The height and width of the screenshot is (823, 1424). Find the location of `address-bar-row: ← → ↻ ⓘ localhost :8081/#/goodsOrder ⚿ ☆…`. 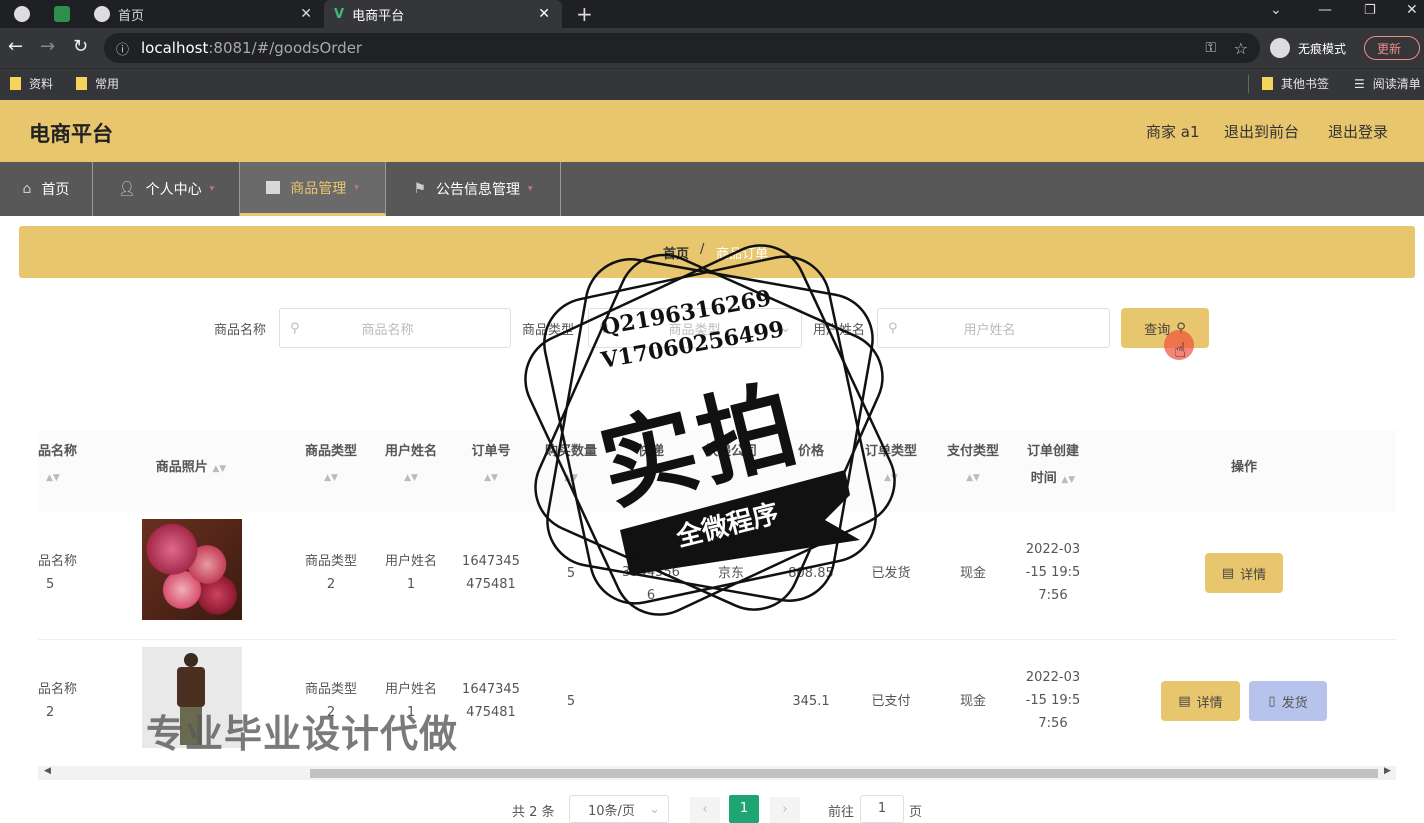

address-bar-row: ← → ↻ ⓘ localhost :8081/#/goodsOrder ⚿ ☆… is located at coordinates (712, 48).